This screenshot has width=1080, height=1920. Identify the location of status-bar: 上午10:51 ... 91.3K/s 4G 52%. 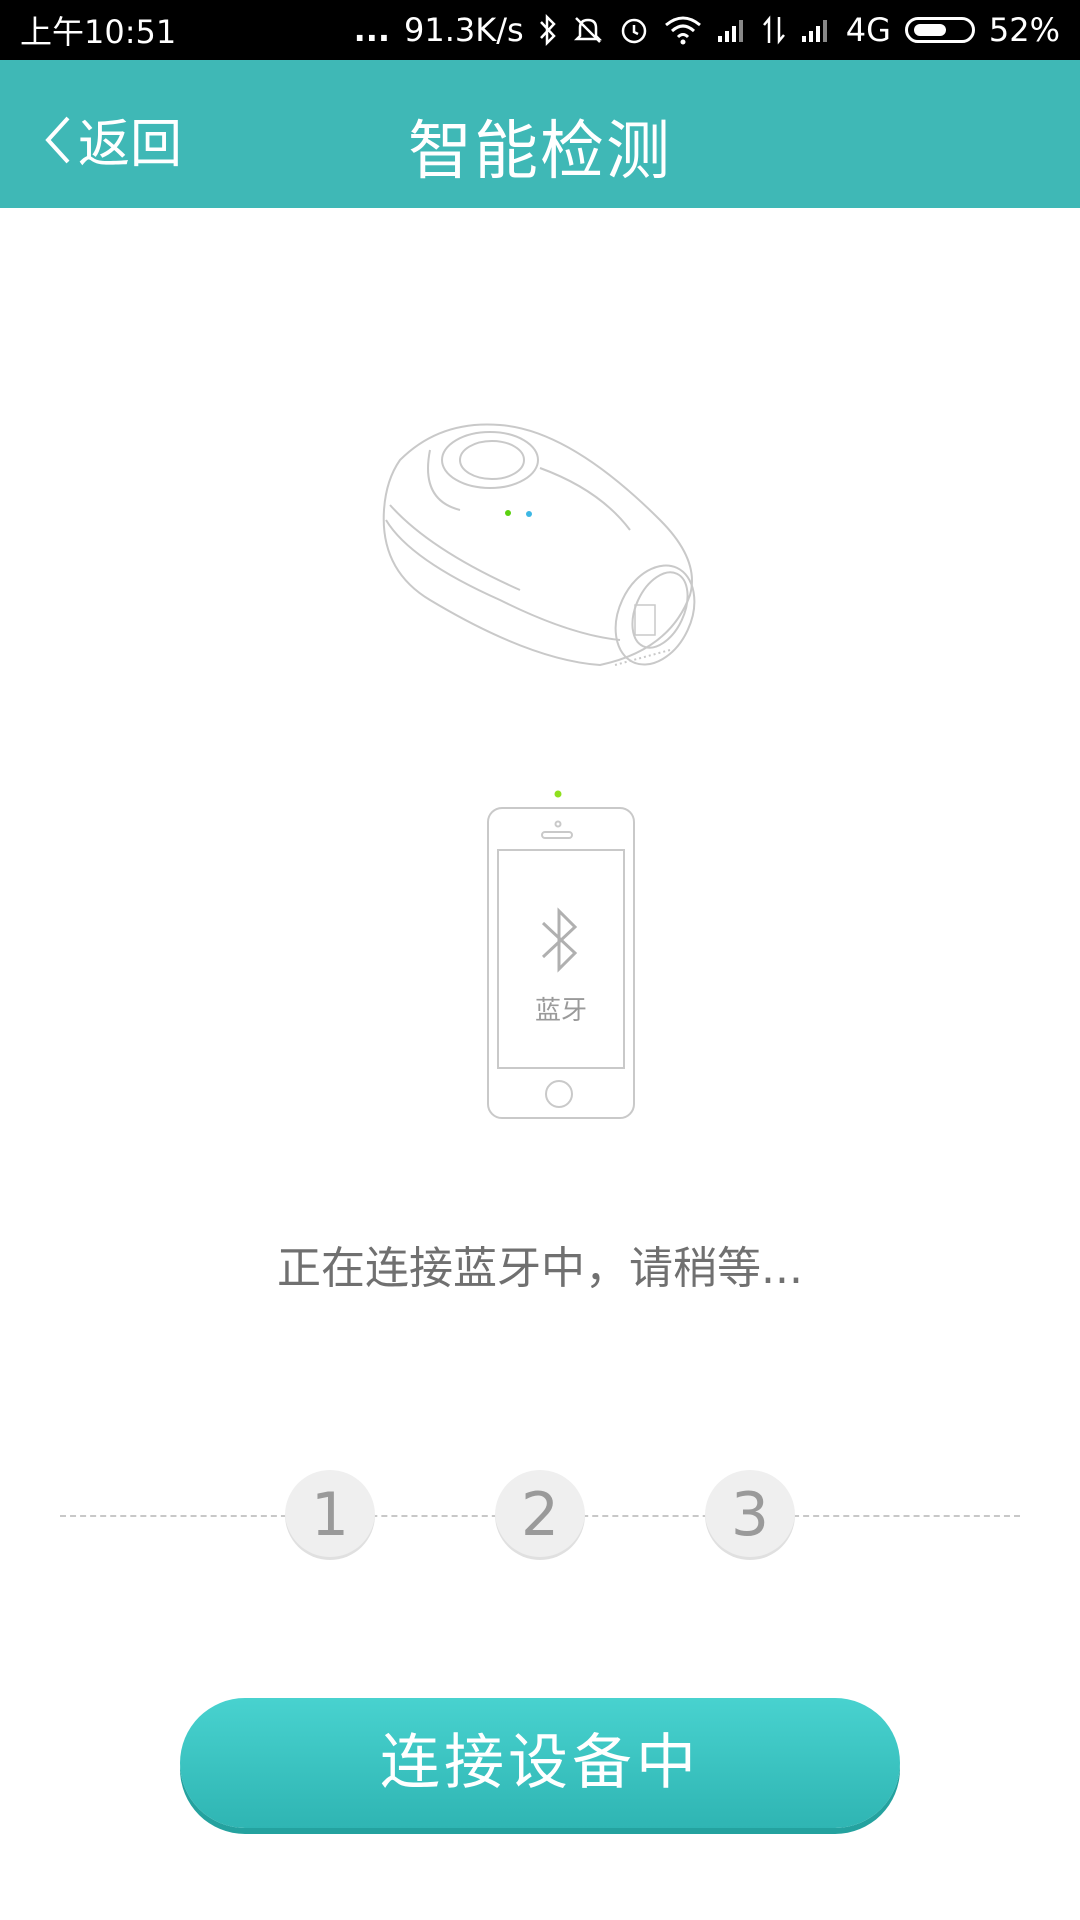
(540, 30).